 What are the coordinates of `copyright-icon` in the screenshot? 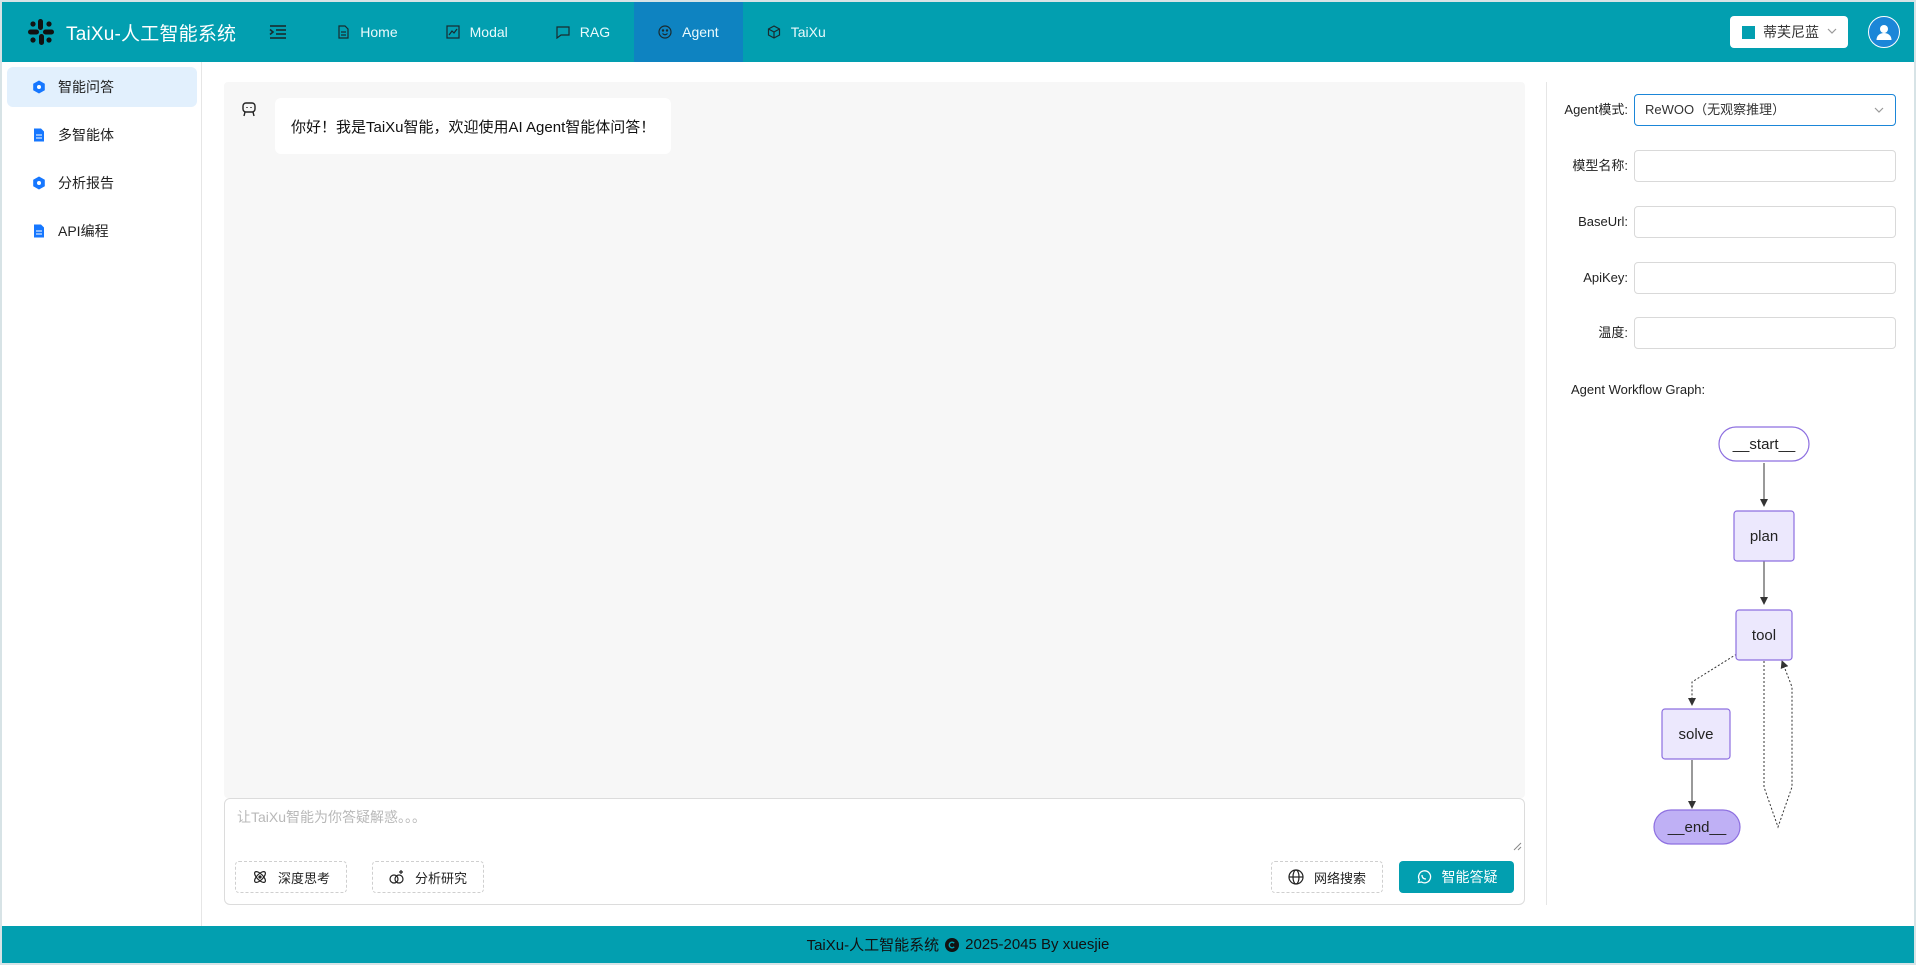 It's located at (952, 944).